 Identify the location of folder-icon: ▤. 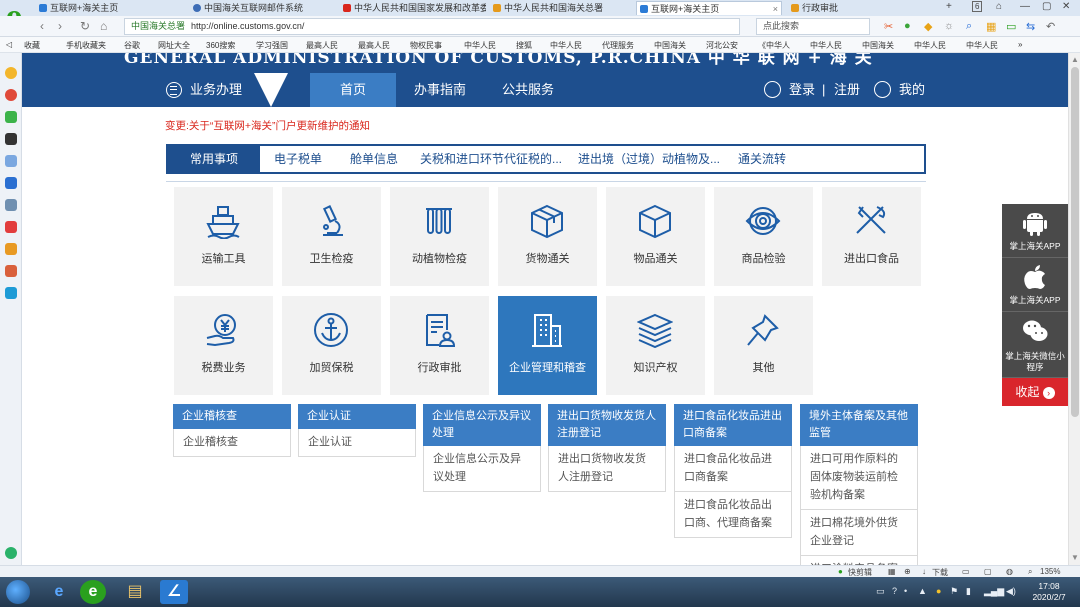
(135, 592).